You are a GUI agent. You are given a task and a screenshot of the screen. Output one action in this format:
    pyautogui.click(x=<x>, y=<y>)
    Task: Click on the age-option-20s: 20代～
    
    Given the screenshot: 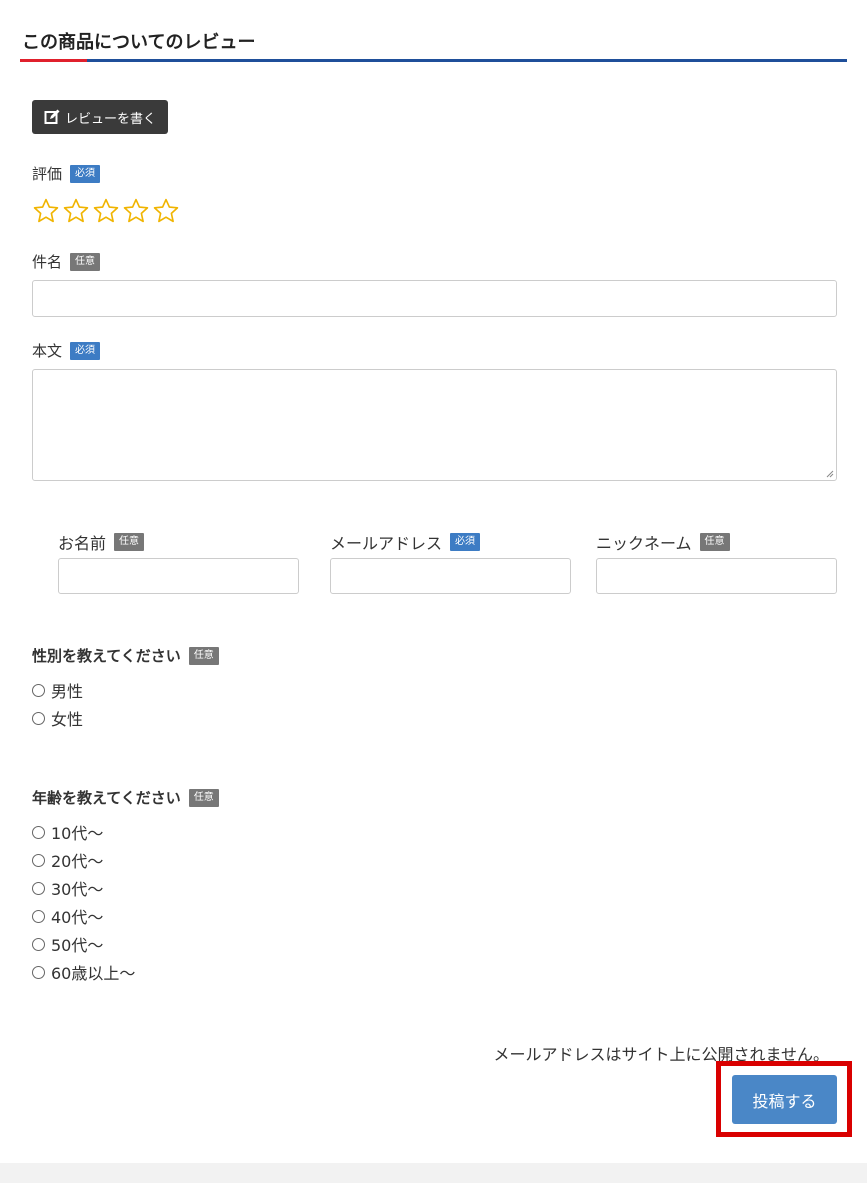 What is the action you would take?
    pyautogui.click(x=83, y=860)
    